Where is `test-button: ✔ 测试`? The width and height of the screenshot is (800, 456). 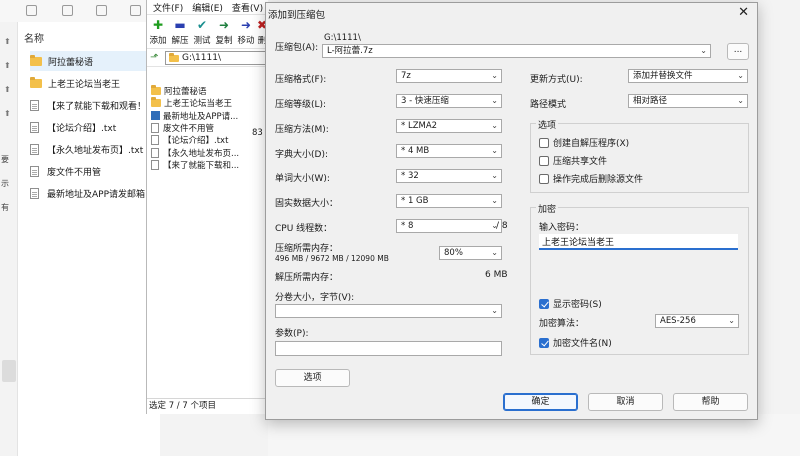
test-button: ✔ 测试 is located at coordinates (202, 32).